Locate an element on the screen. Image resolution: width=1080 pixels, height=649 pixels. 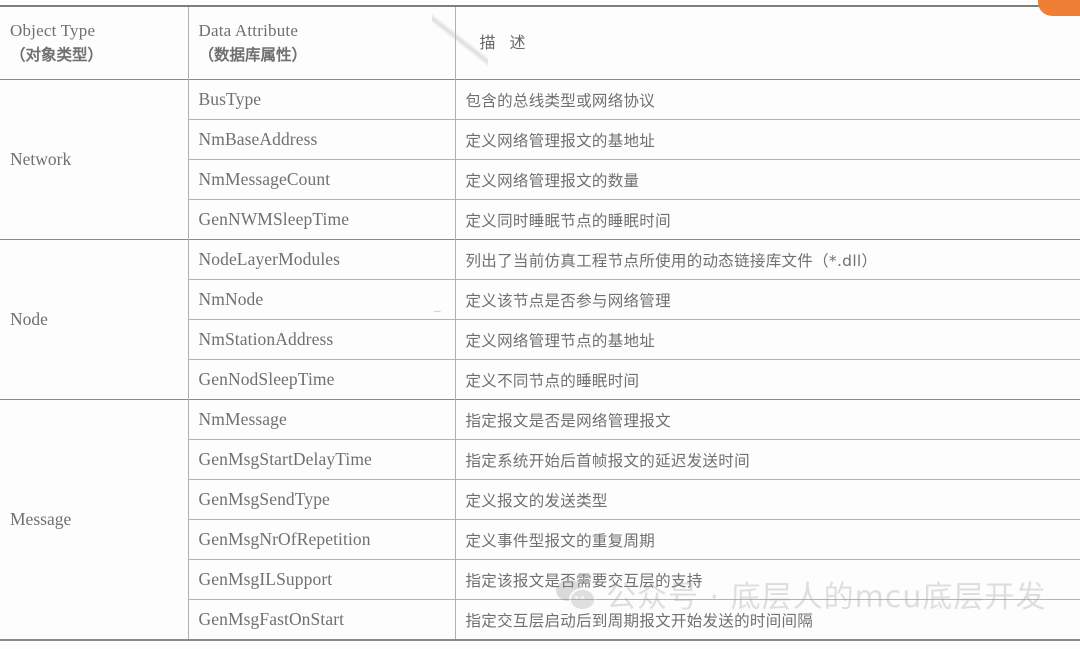
object-type-cell-message: Message is located at coordinates (41, 519).